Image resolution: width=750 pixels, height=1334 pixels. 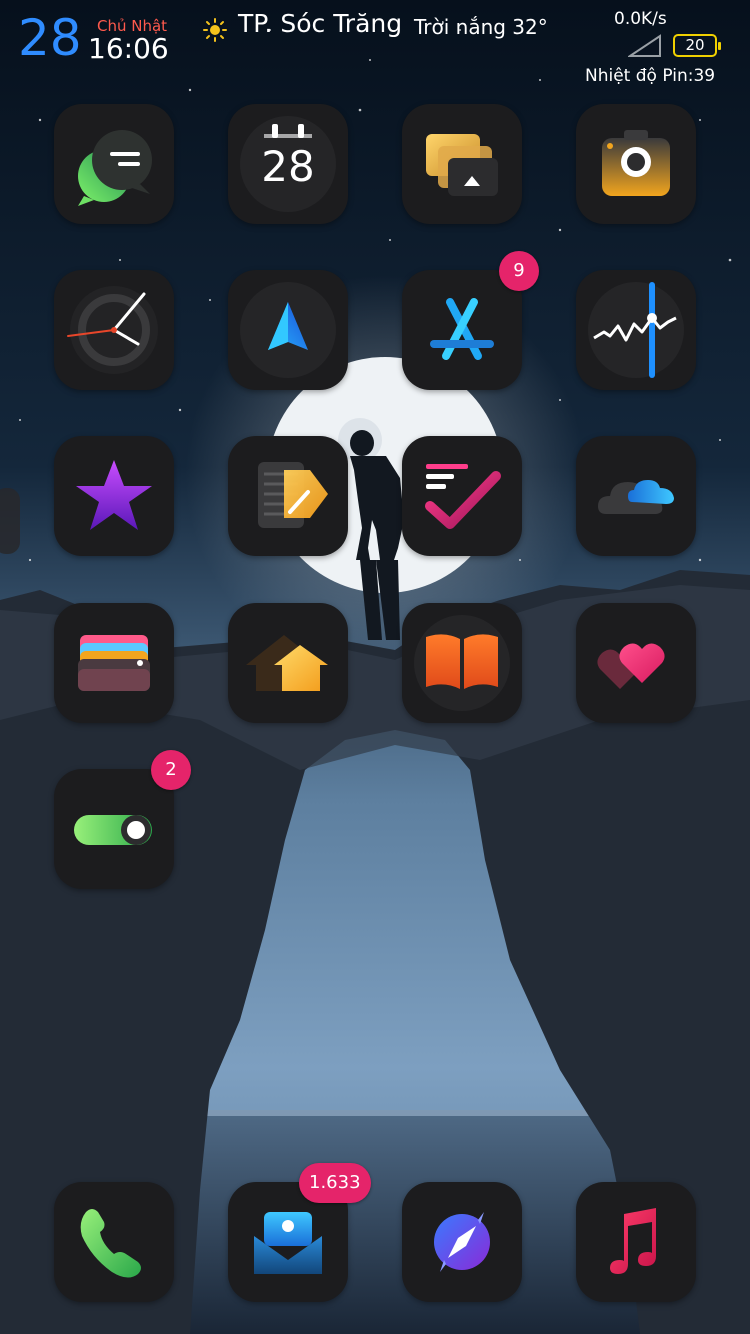 I want to click on home-icon, so click(x=287, y=663).